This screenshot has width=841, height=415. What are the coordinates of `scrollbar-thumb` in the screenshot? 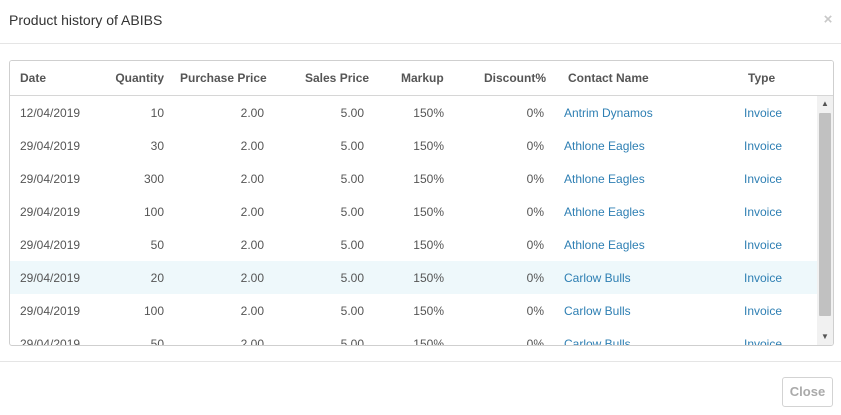 It's located at (825, 214).